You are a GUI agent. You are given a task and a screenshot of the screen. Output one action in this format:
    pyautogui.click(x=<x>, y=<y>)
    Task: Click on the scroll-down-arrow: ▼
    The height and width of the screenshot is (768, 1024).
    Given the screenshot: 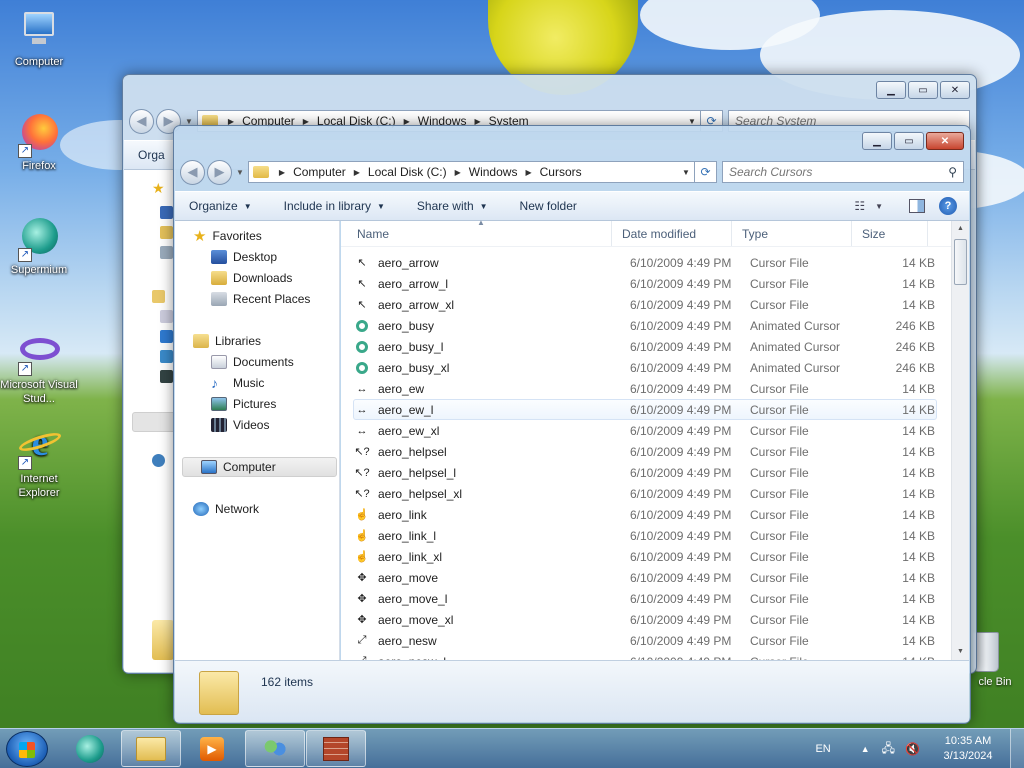 What is the action you would take?
    pyautogui.click(x=960, y=652)
    